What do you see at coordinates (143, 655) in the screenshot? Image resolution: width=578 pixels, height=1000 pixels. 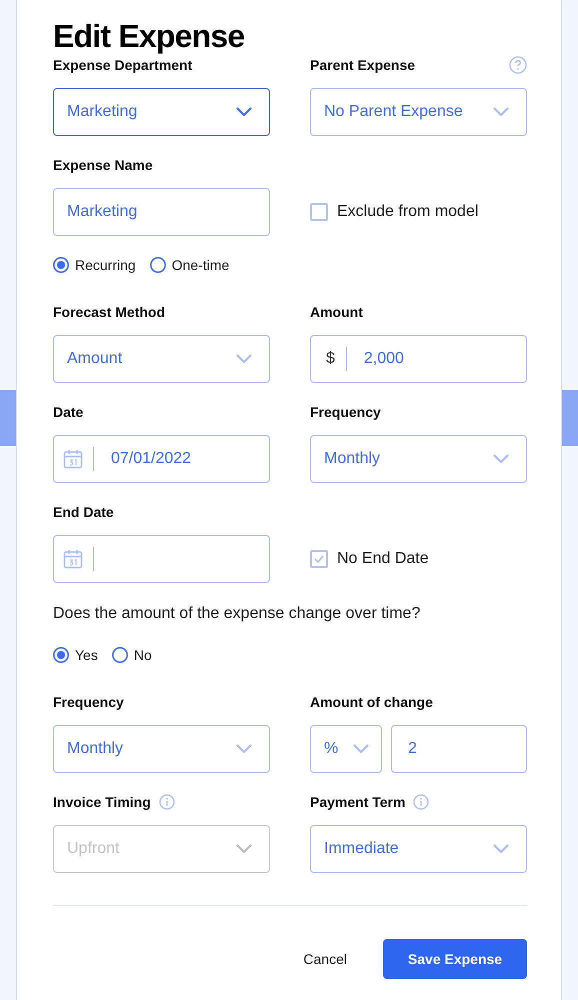 I see `radio-label: No` at bounding box center [143, 655].